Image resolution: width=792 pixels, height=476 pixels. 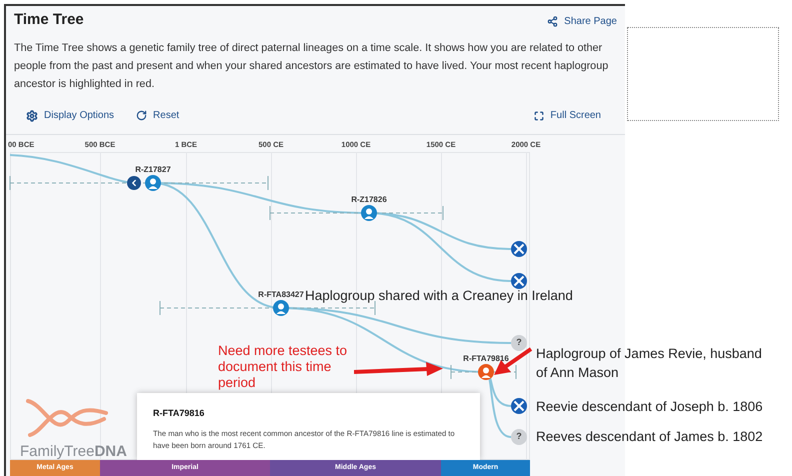 I want to click on brand-logo-text: FamilyTreeDNA, so click(x=73, y=452).